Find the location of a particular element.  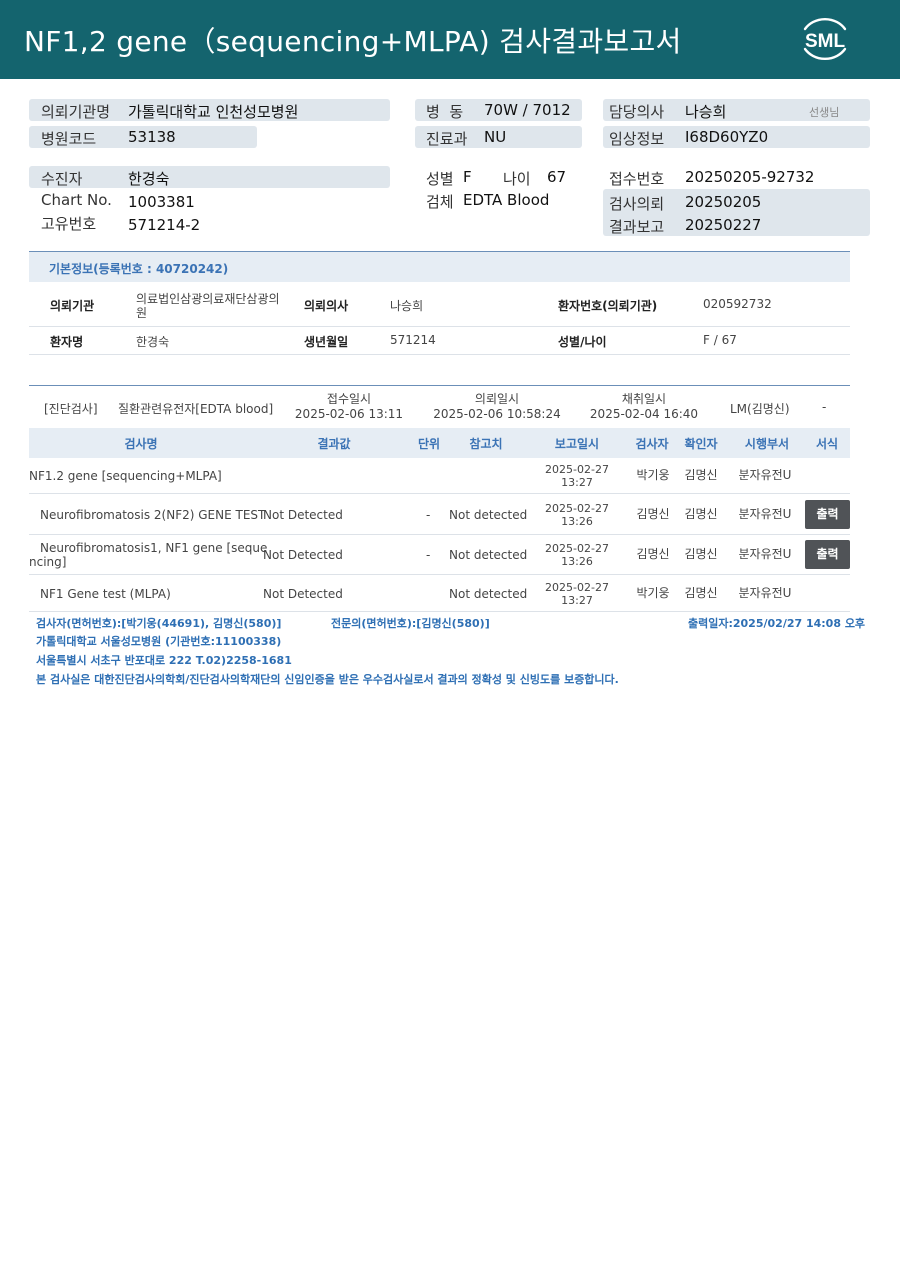

receipt-value: 20250205-92732 is located at coordinates (750, 177).